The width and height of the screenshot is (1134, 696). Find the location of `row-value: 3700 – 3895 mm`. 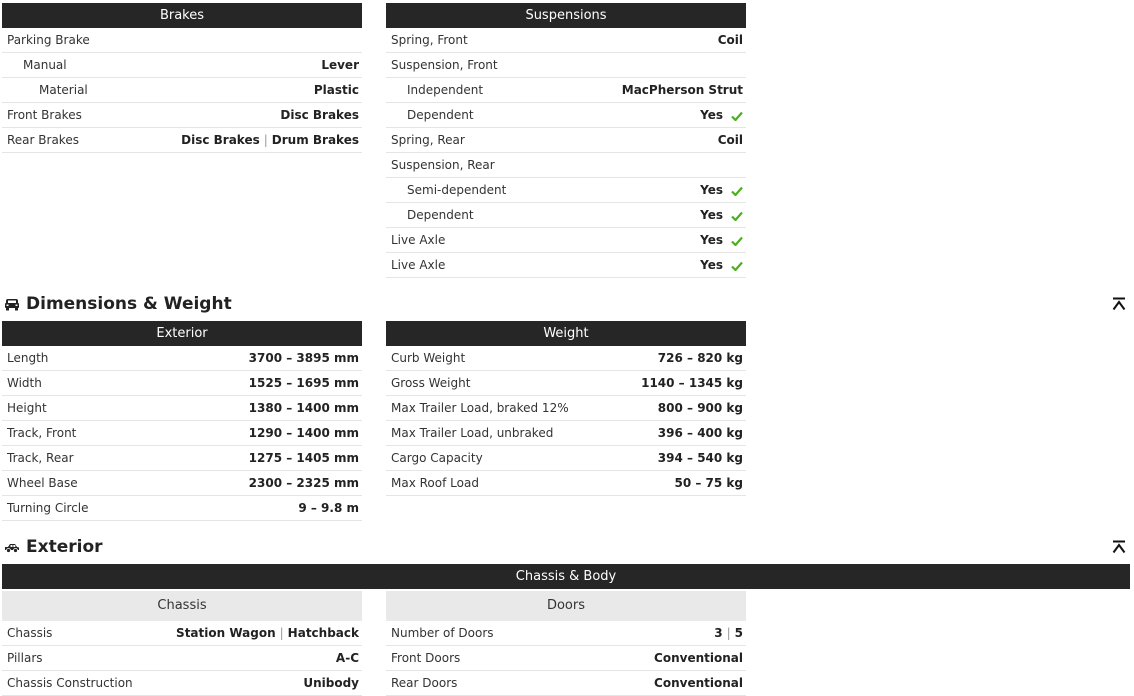

row-value: 3700 – 3895 mm is located at coordinates (303, 358).